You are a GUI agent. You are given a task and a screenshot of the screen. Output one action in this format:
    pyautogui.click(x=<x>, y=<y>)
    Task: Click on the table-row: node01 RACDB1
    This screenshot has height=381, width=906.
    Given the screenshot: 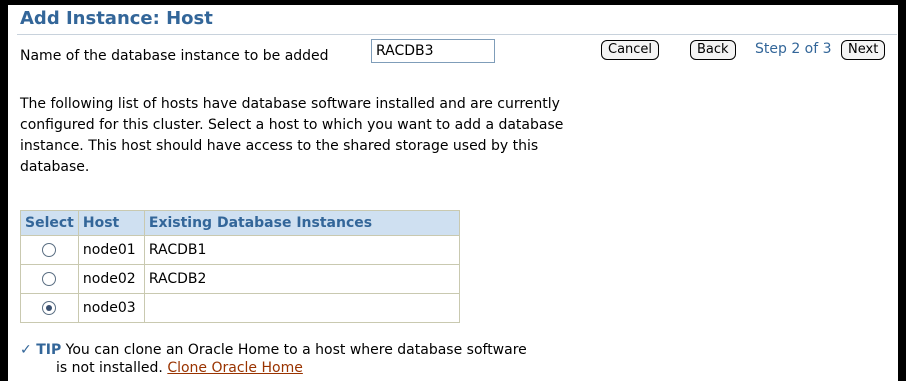 What is the action you would take?
    pyautogui.click(x=240, y=250)
    